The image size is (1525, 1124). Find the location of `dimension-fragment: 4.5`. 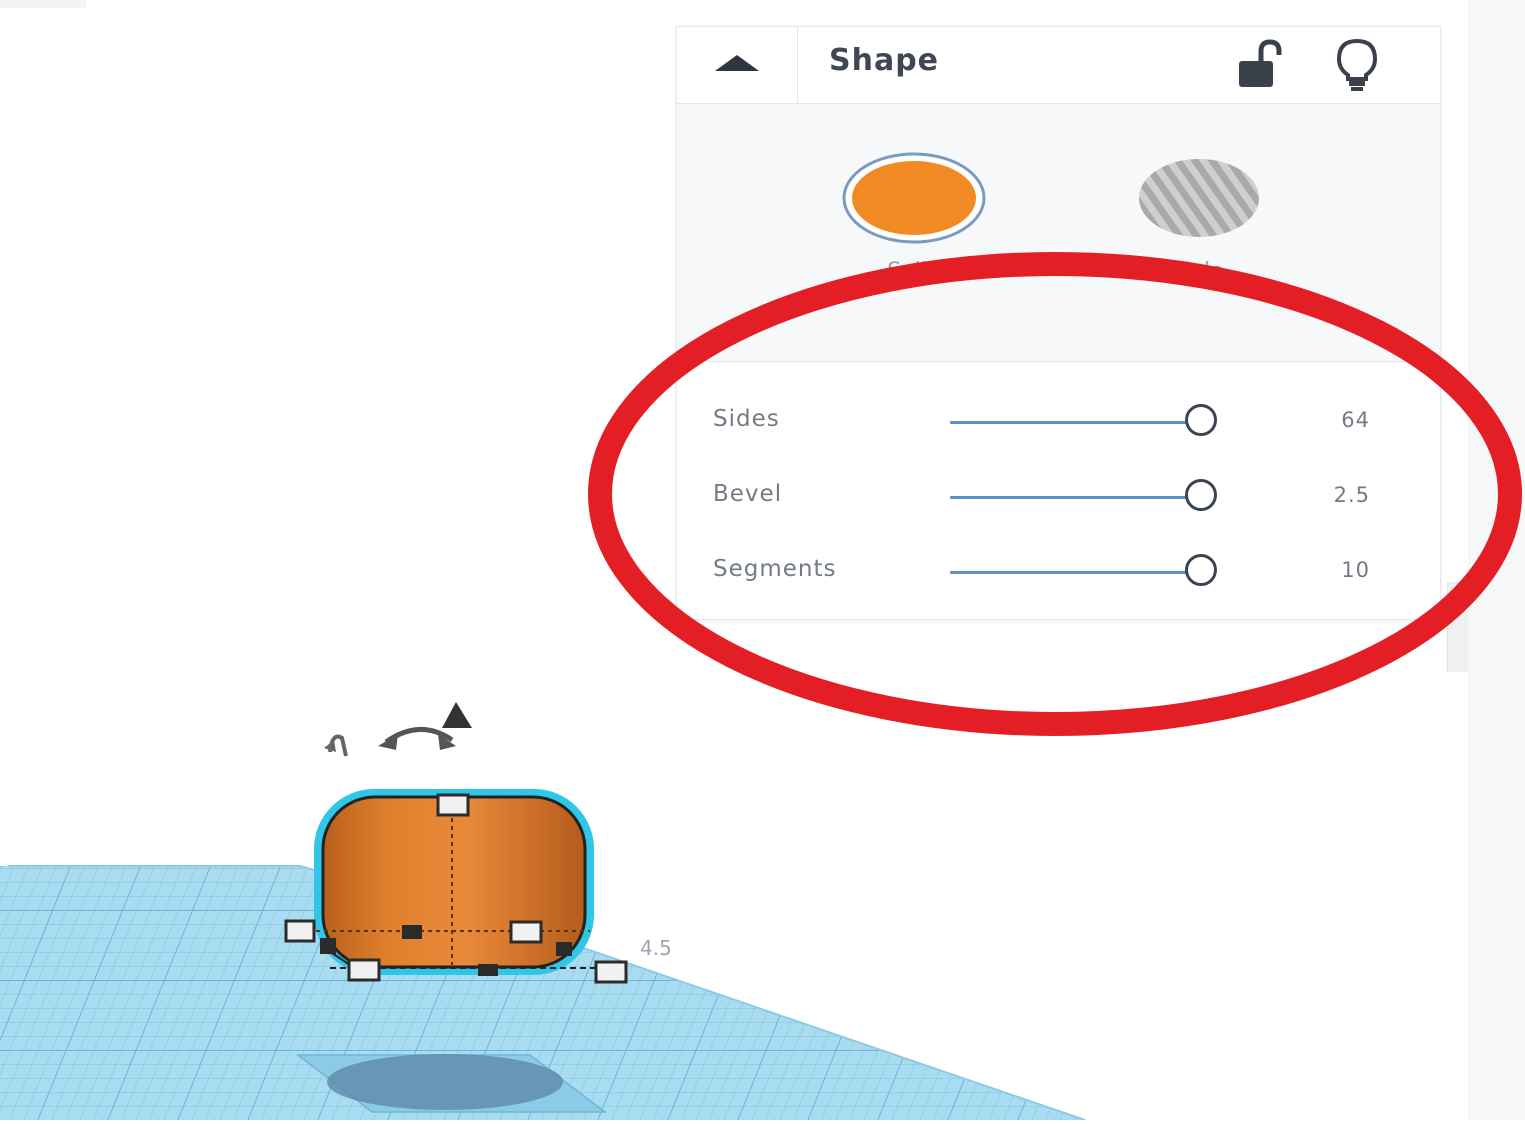

dimension-fragment: 4.5 is located at coordinates (656, 948).